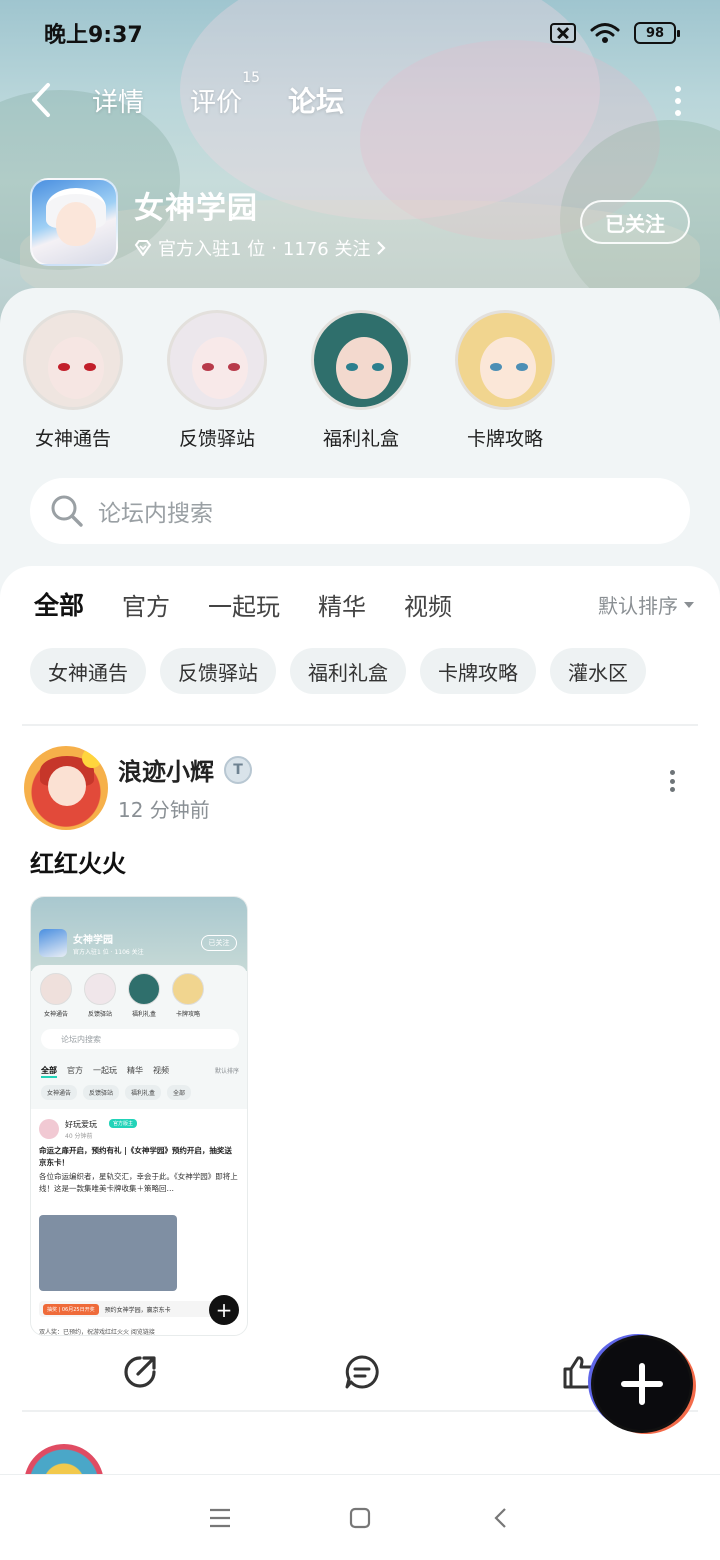  Describe the element at coordinates (348, 671) in the screenshot. I see `chip-gifts: 福利礼盒` at that location.